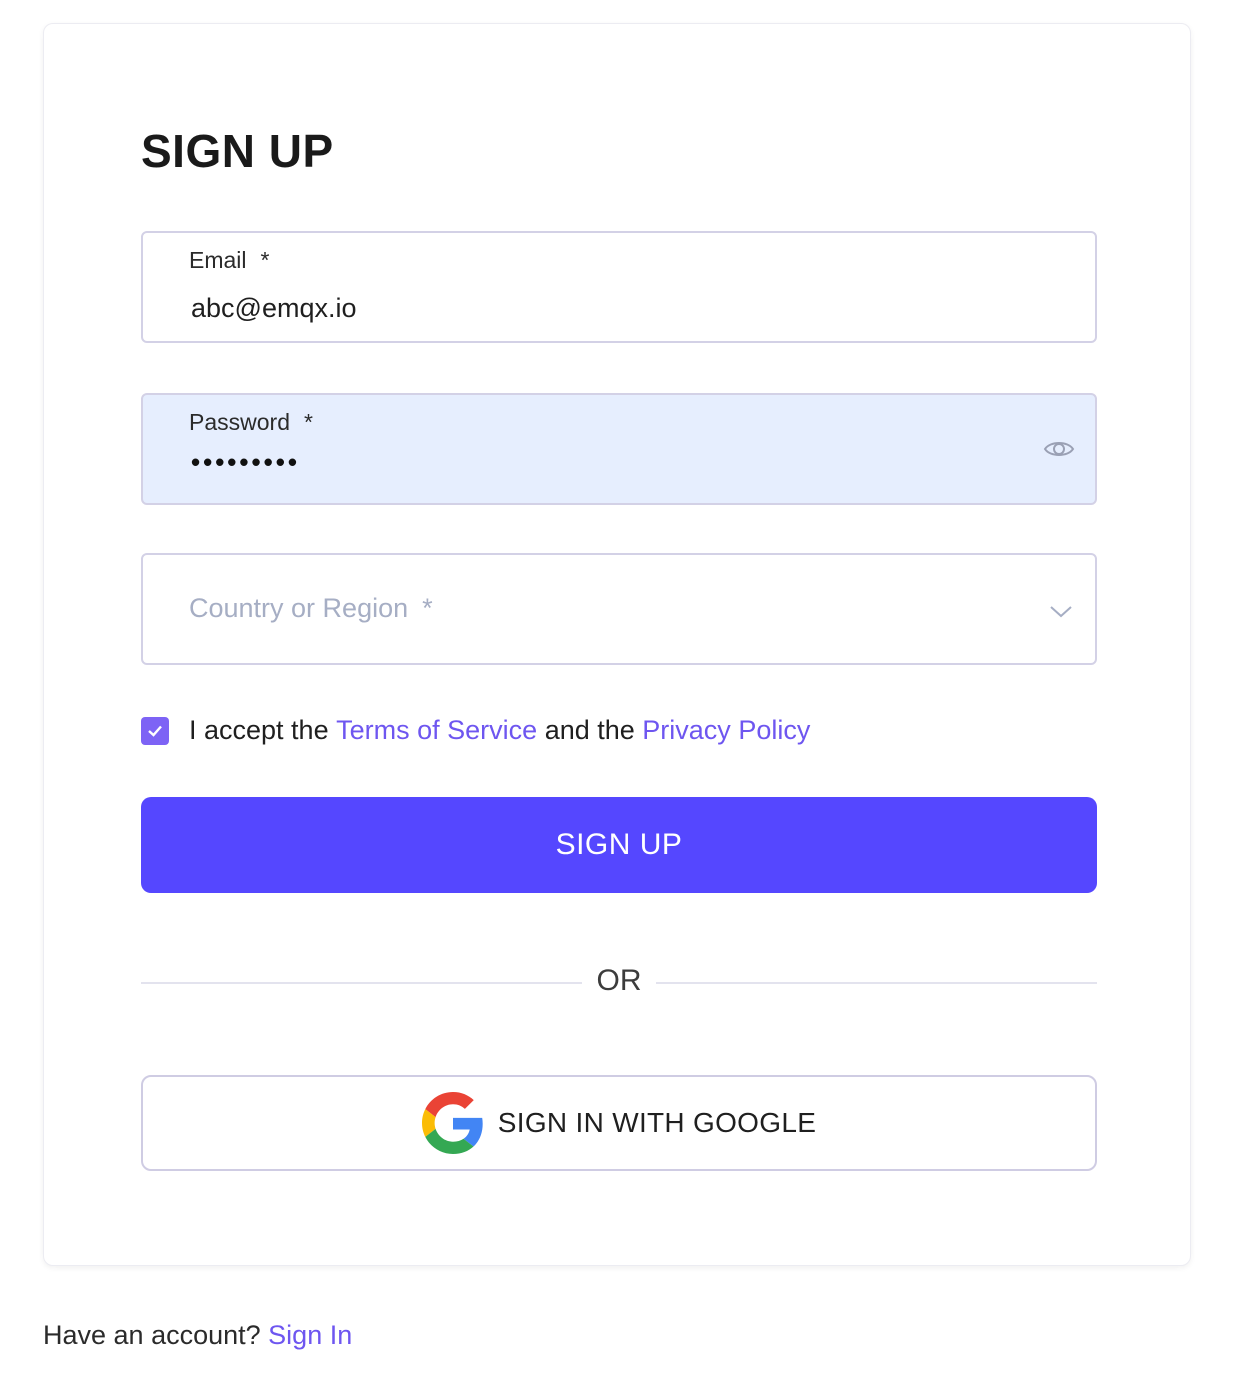 The image size is (1234, 1378). I want to click on divider-line-left, so click(361, 983).